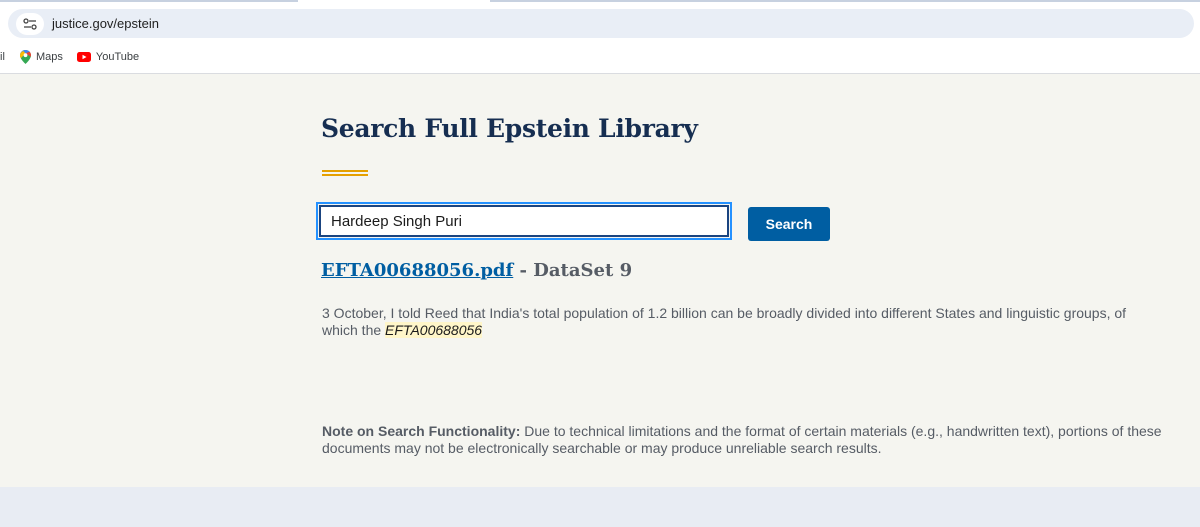 The height and width of the screenshot is (527, 1200). What do you see at coordinates (25, 56) in the screenshot?
I see `maps-pin-icon` at bounding box center [25, 56].